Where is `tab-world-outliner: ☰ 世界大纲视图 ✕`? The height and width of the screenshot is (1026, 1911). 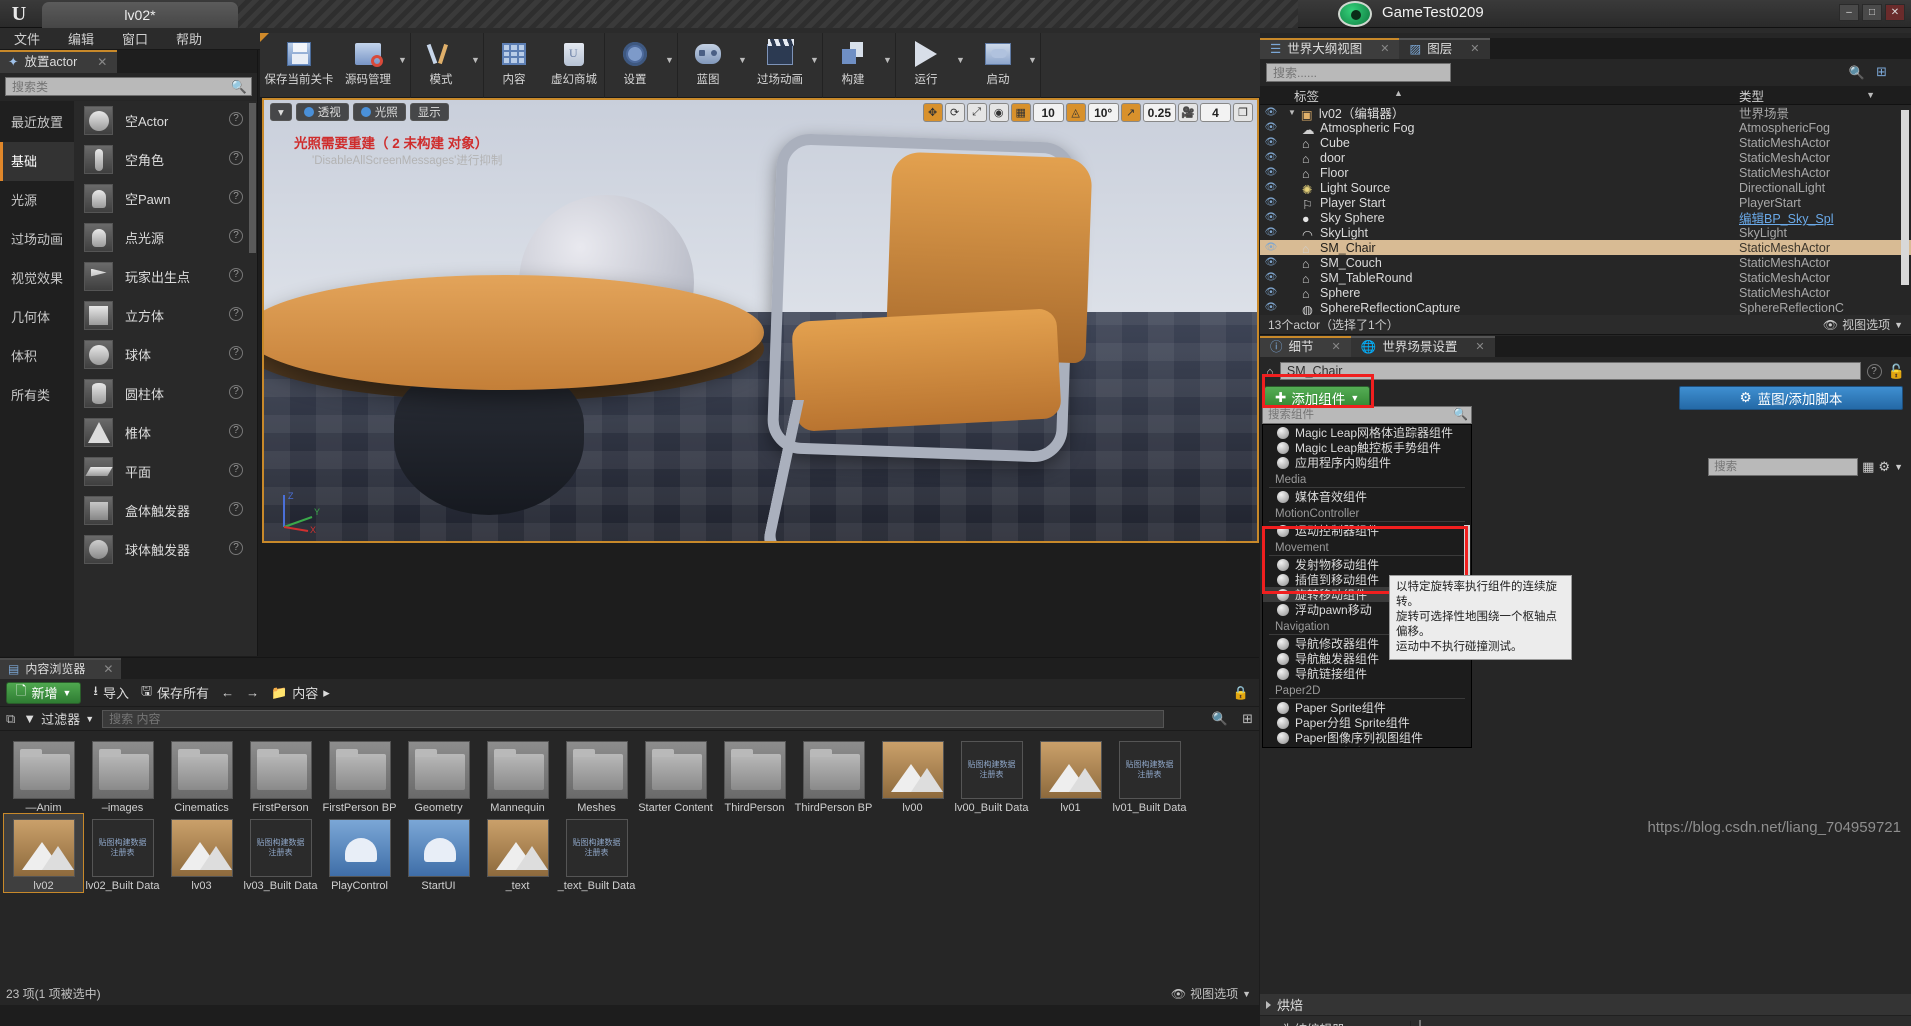 tab-world-outliner: ☰ 世界大纲视图 ✕ is located at coordinates (1330, 48).